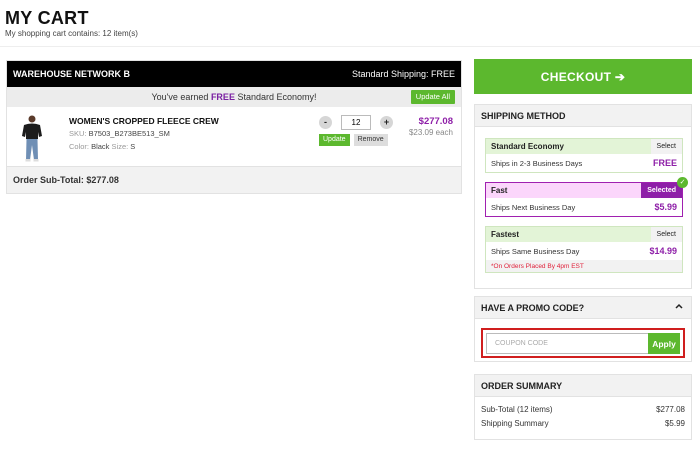  What do you see at coordinates (567, 343) in the screenshot?
I see `coupon-code-input` at bounding box center [567, 343].